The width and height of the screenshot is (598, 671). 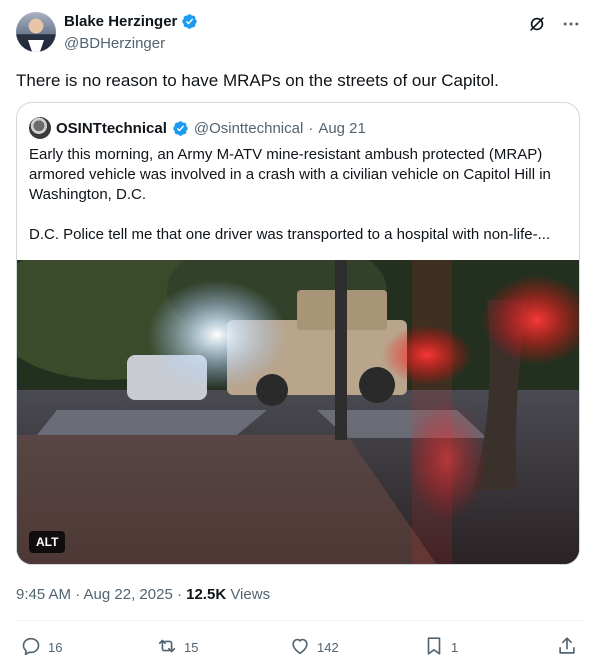 What do you see at coordinates (206, 594) in the screenshot?
I see `views-count: 12.5K` at bounding box center [206, 594].